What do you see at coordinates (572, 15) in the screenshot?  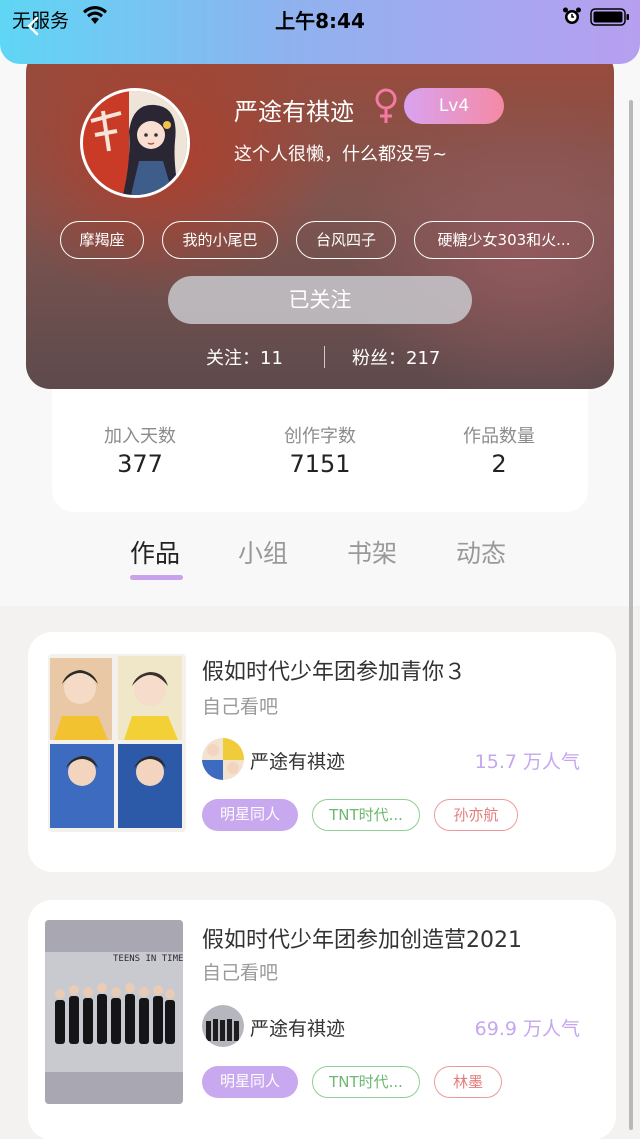 I see `alarm-icon` at bounding box center [572, 15].